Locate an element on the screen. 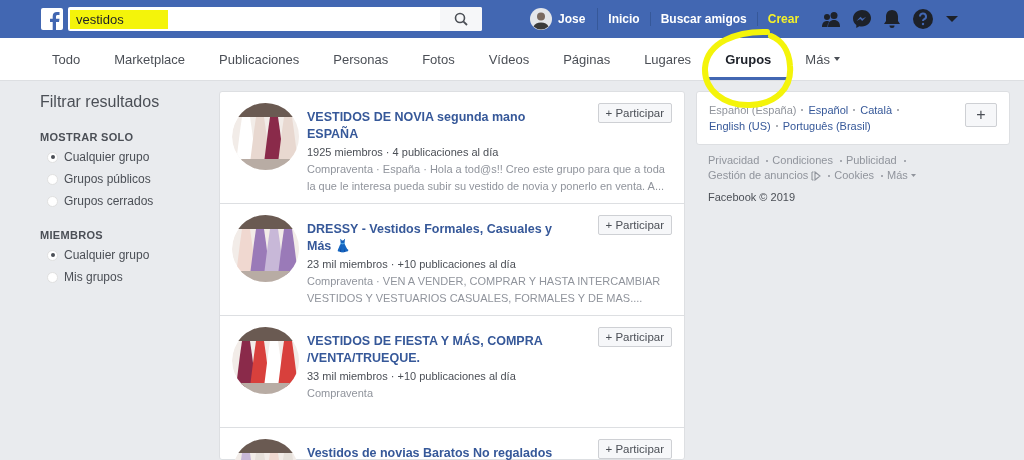 This screenshot has height=460, width=1024. avatar-icon is located at coordinates (541, 19).